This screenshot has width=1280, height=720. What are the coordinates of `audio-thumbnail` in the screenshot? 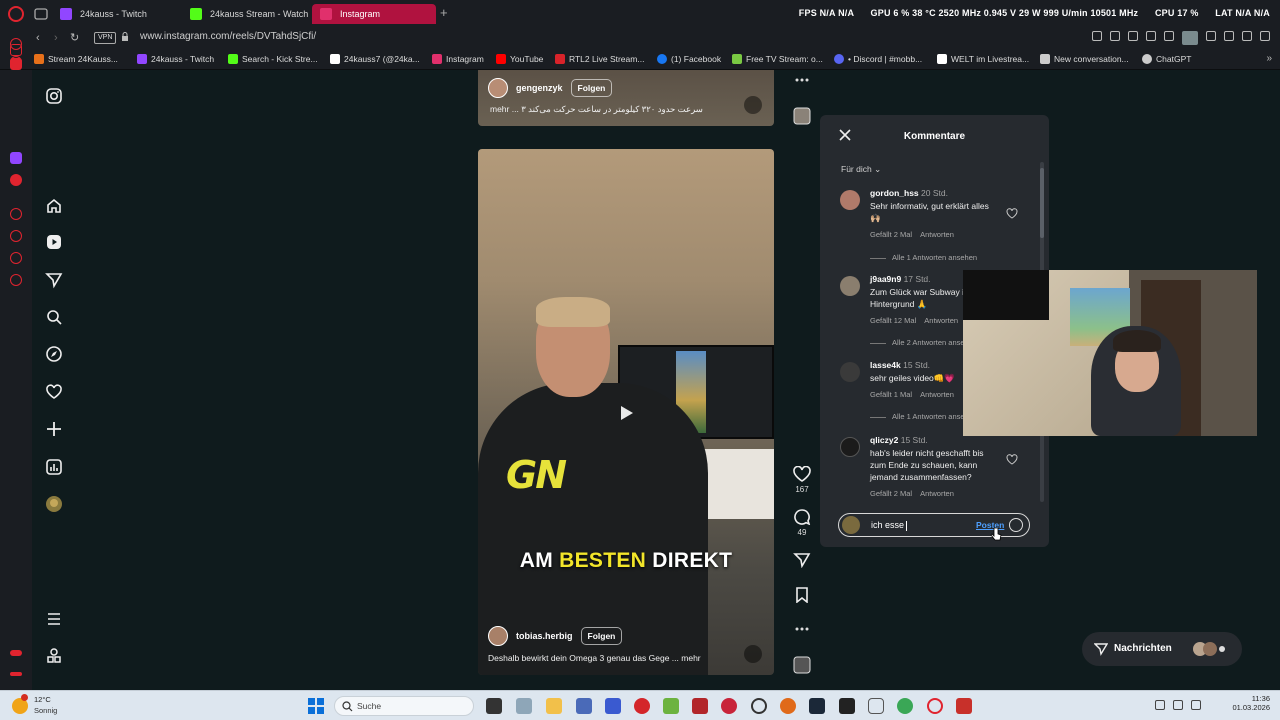 It's located at (802, 665).